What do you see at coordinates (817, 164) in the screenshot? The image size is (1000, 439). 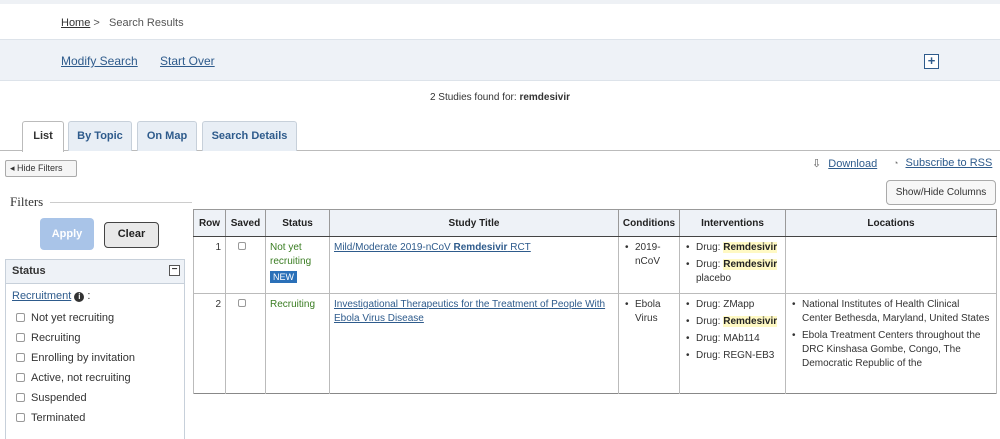 I see `download-icon: ⇩` at bounding box center [817, 164].